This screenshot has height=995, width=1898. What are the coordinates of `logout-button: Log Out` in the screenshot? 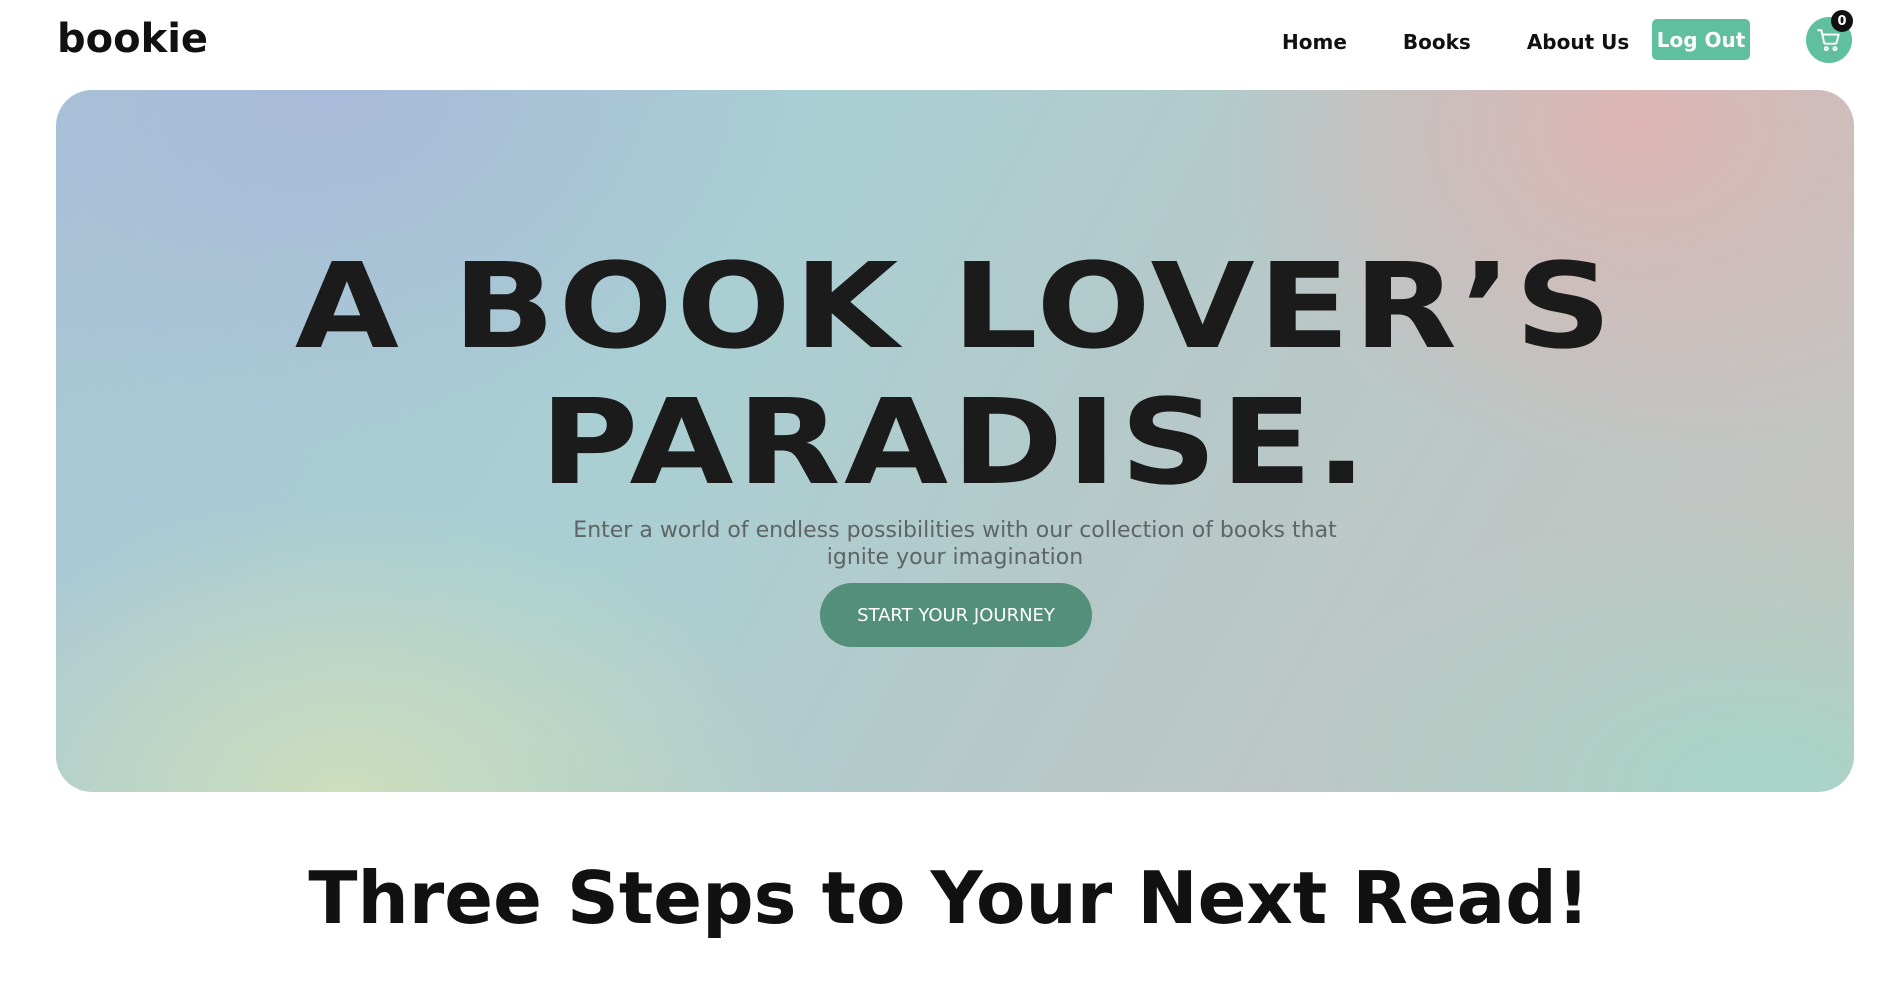 It's located at (1701, 39).